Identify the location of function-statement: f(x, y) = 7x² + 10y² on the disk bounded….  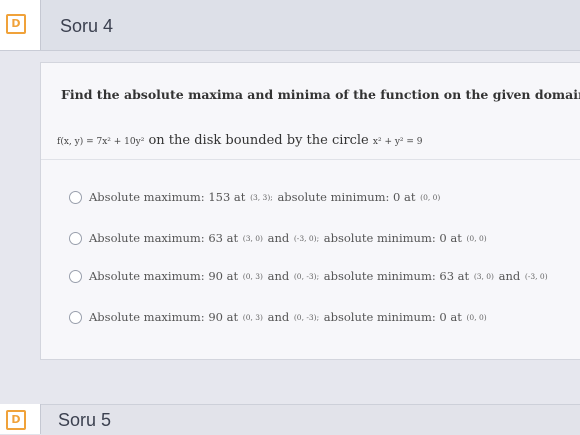
(240, 140).